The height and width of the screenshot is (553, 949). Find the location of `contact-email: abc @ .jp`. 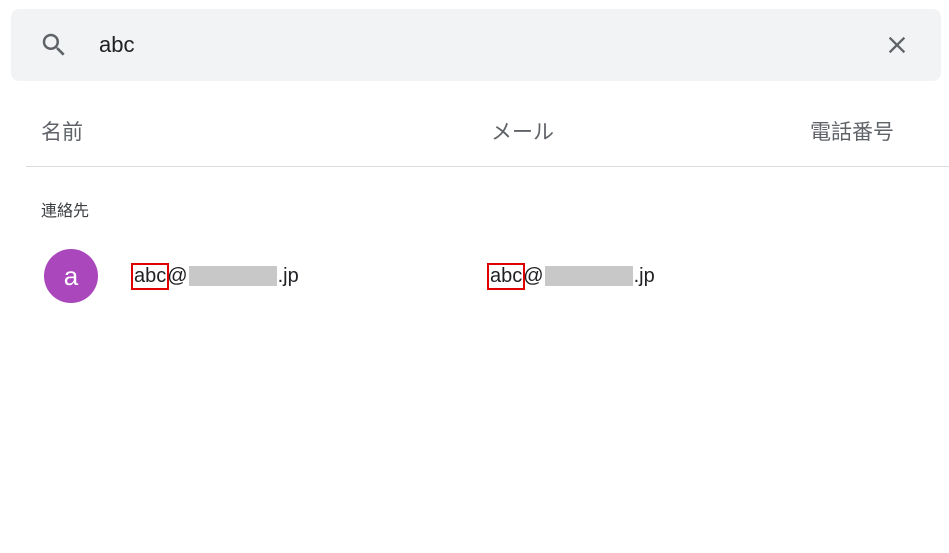

contact-email: abc @ .jp is located at coordinates (570, 276).